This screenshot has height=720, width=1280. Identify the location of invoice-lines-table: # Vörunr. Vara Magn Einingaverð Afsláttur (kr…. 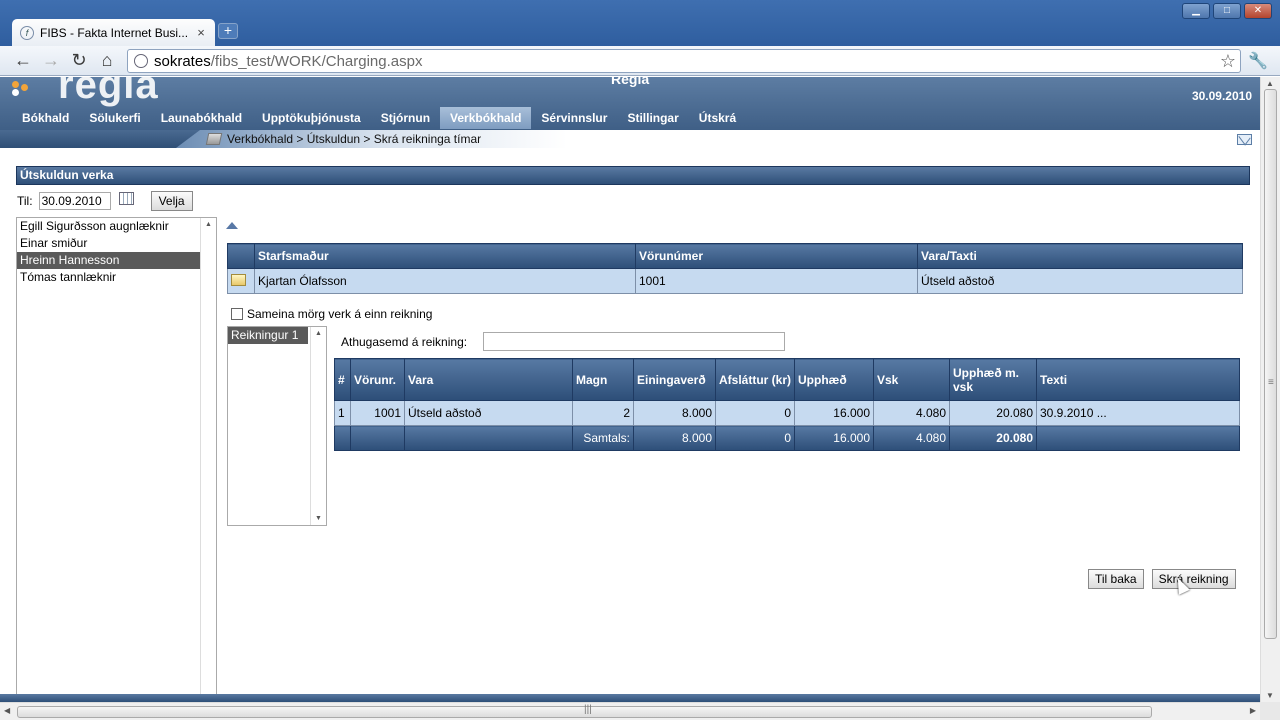
(787, 404).